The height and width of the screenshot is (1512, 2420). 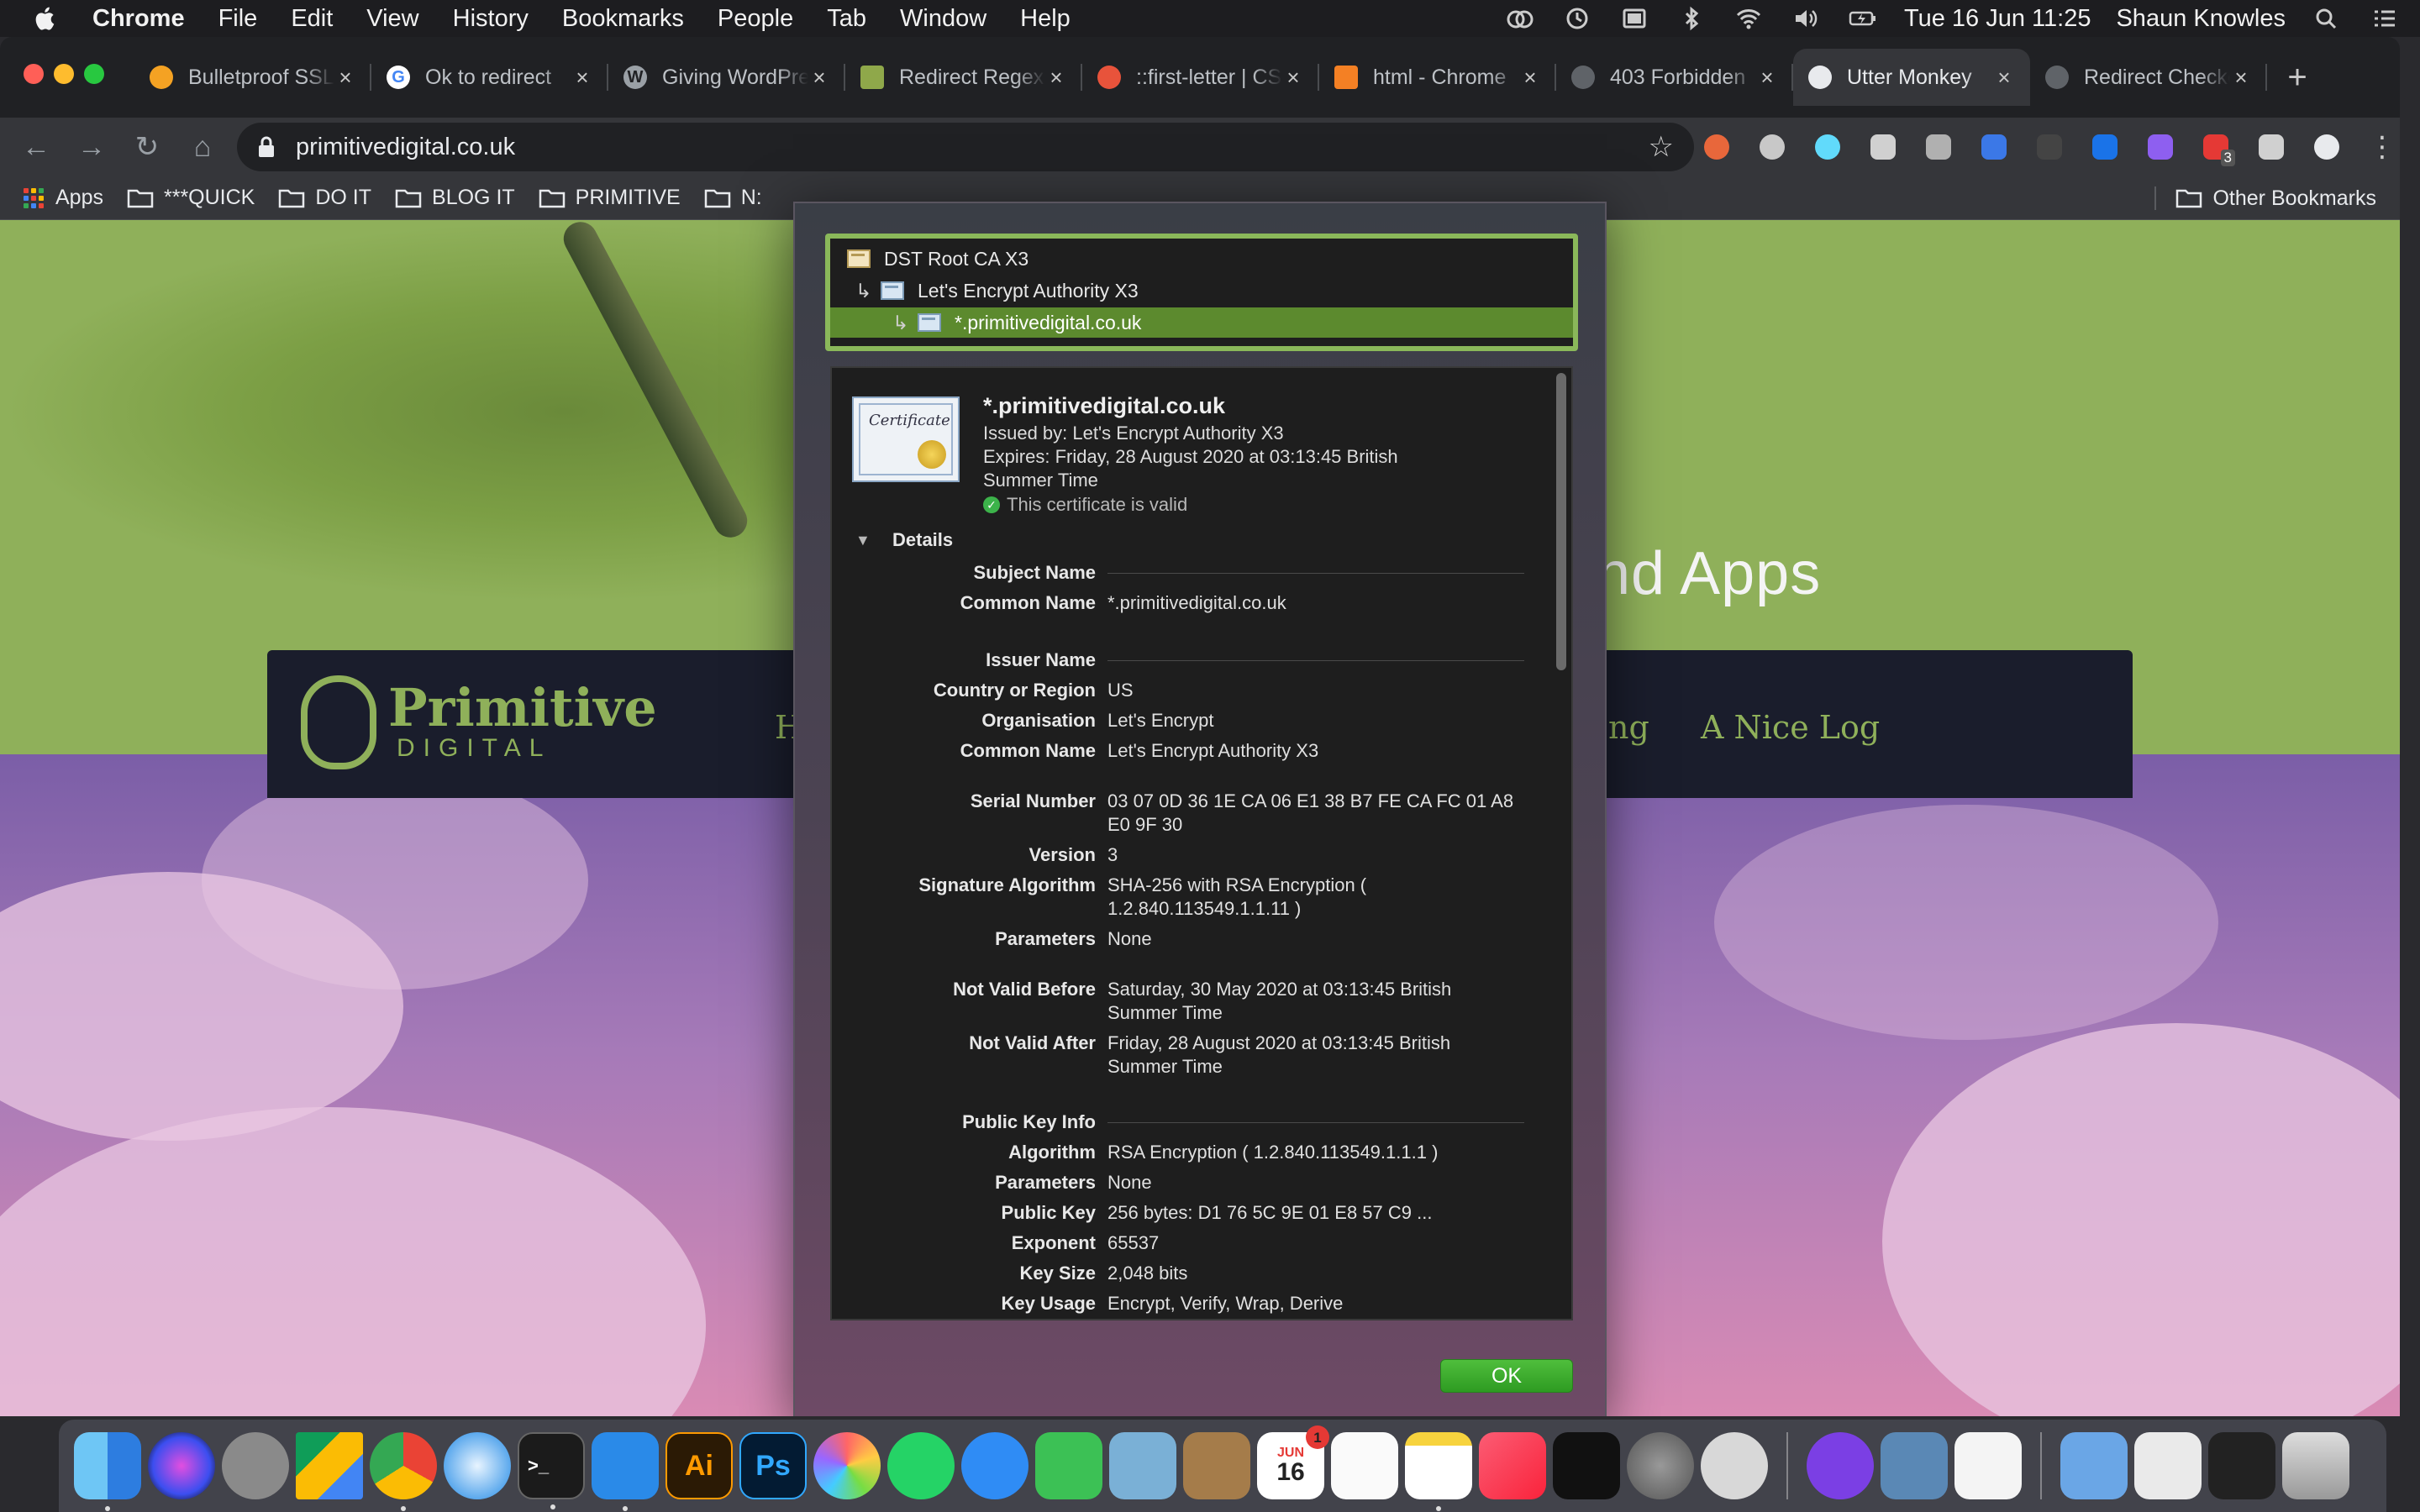 I want to click on chain-item-leaf: ↳ *.primitivedigital.co.uk, so click(x=1201, y=322).